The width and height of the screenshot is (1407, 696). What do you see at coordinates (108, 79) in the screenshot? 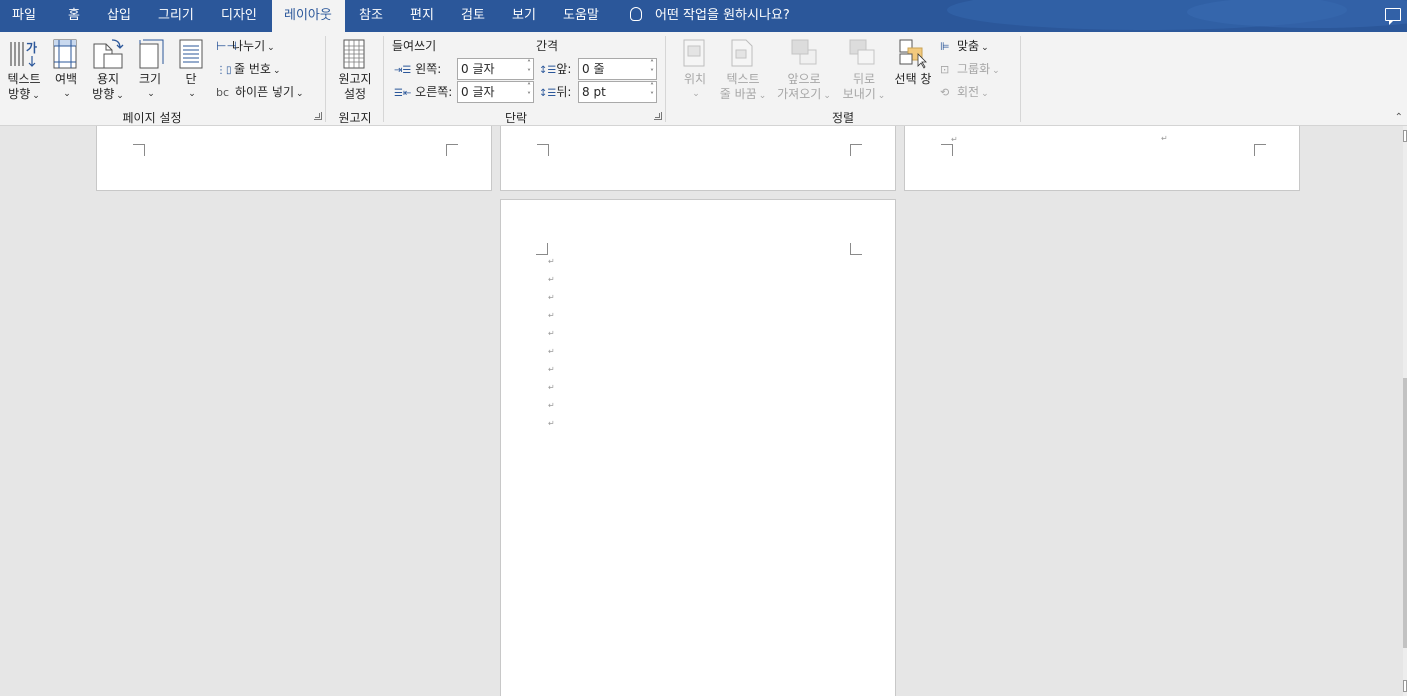
I see `orientation-label-1: 용지` at bounding box center [108, 79].